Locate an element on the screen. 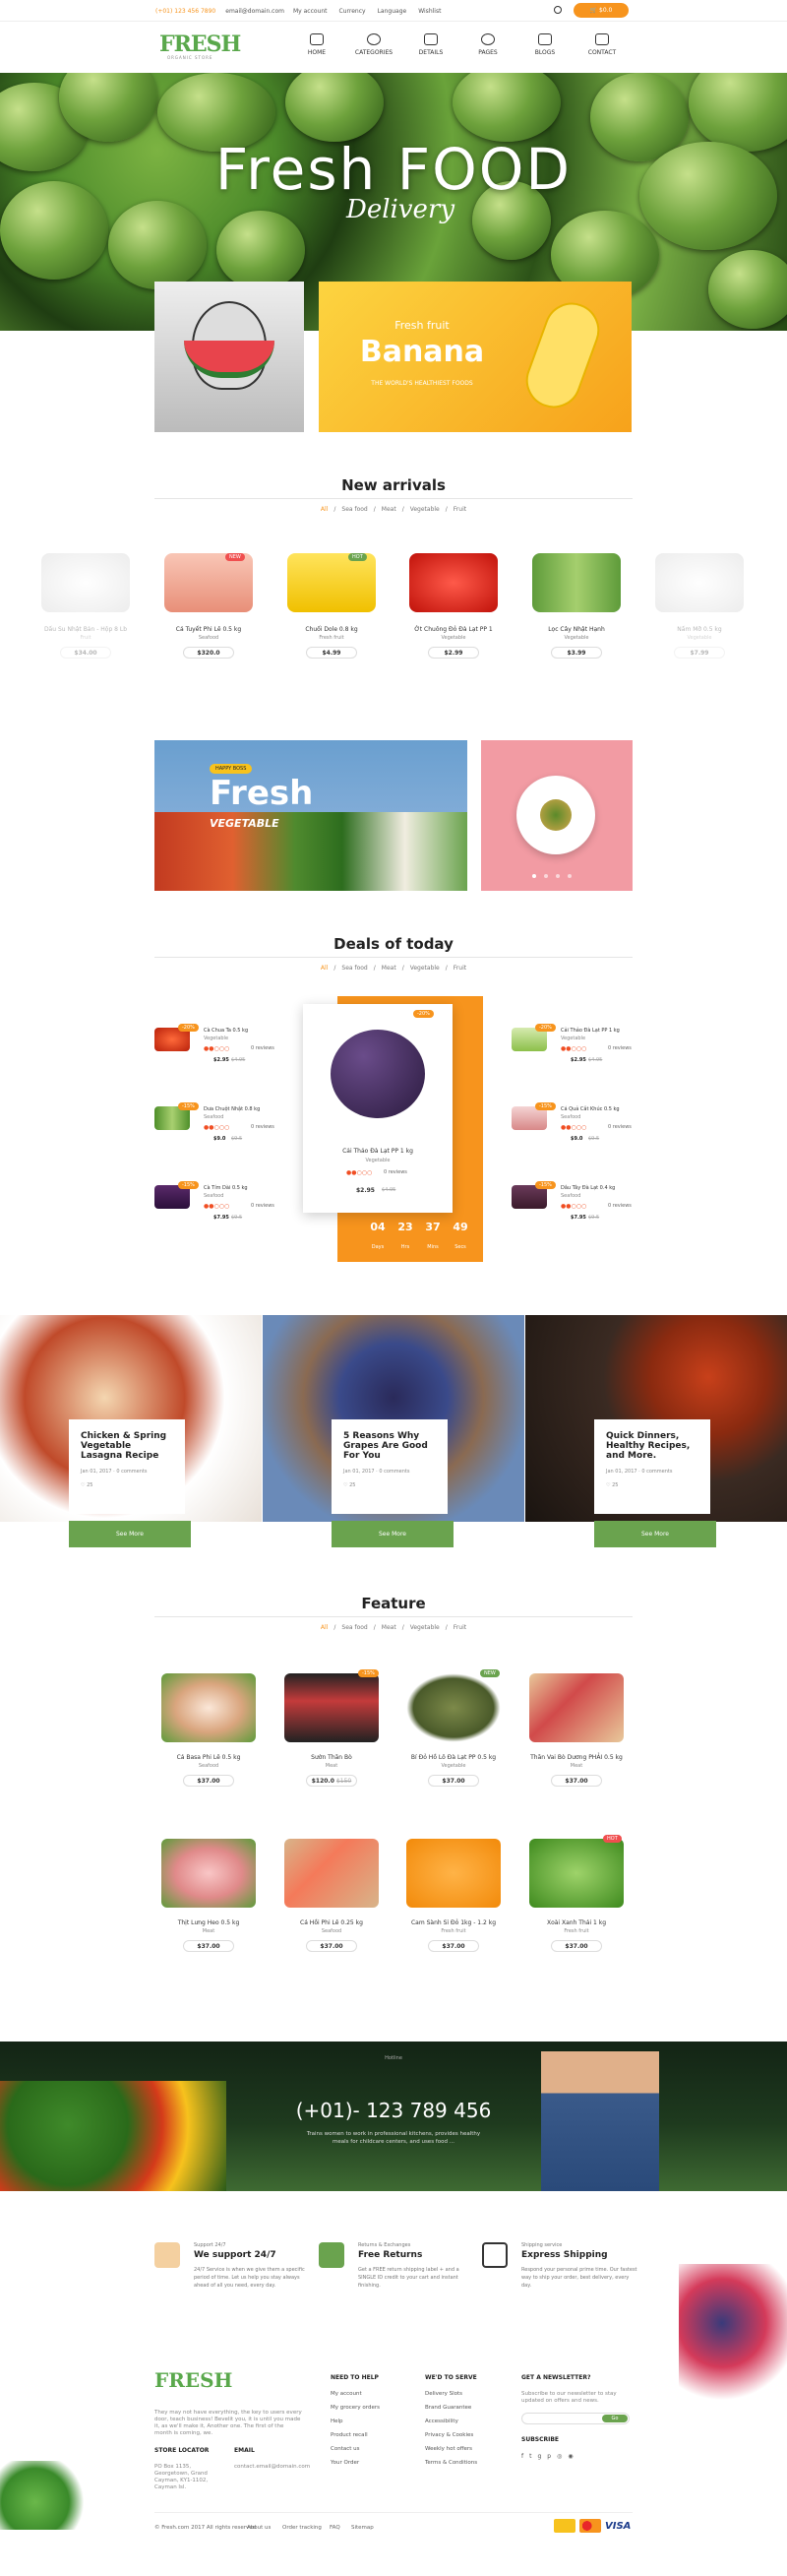 The width and height of the screenshot is (787, 2576). pinterest-icon: p is located at coordinates (549, 2457).